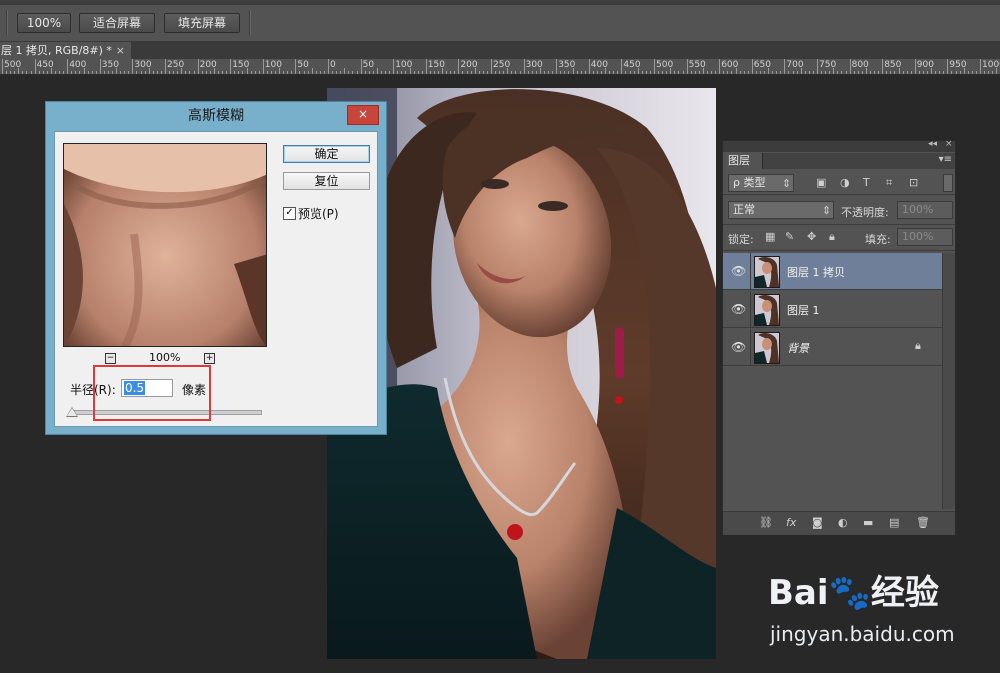 Image resolution: width=1000 pixels, height=673 pixels. I want to click on watermark-brand: Bai🐾经验, so click(853, 593).